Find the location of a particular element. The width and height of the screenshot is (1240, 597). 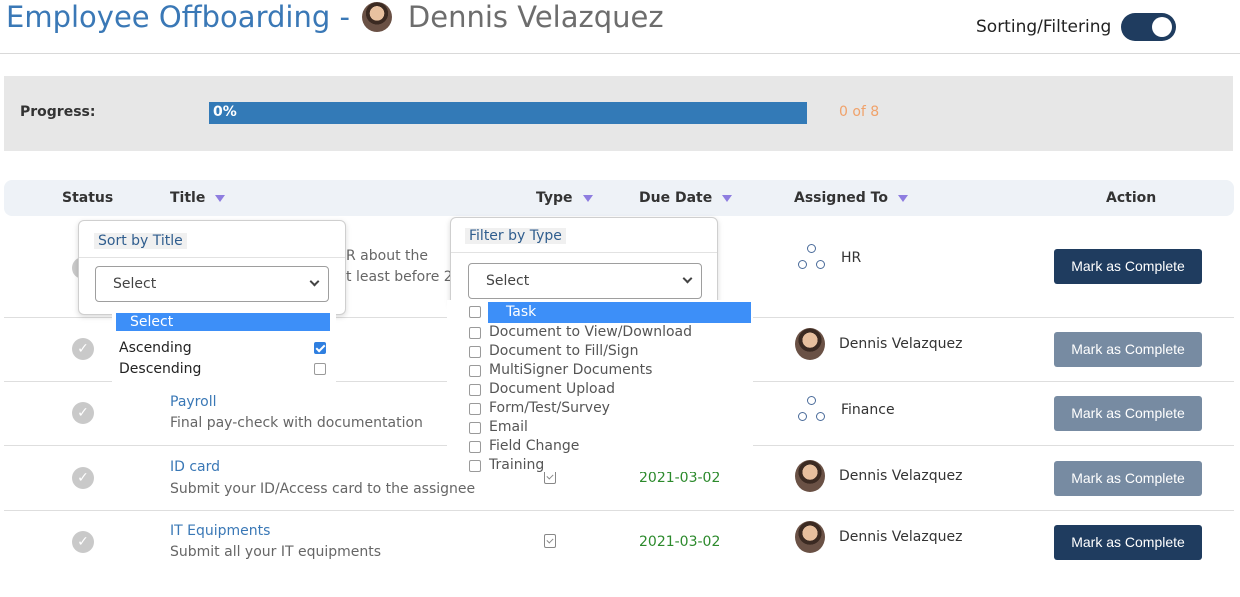

sort-by-title-panel: Sort by Title Select is located at coordinates (212, 267).